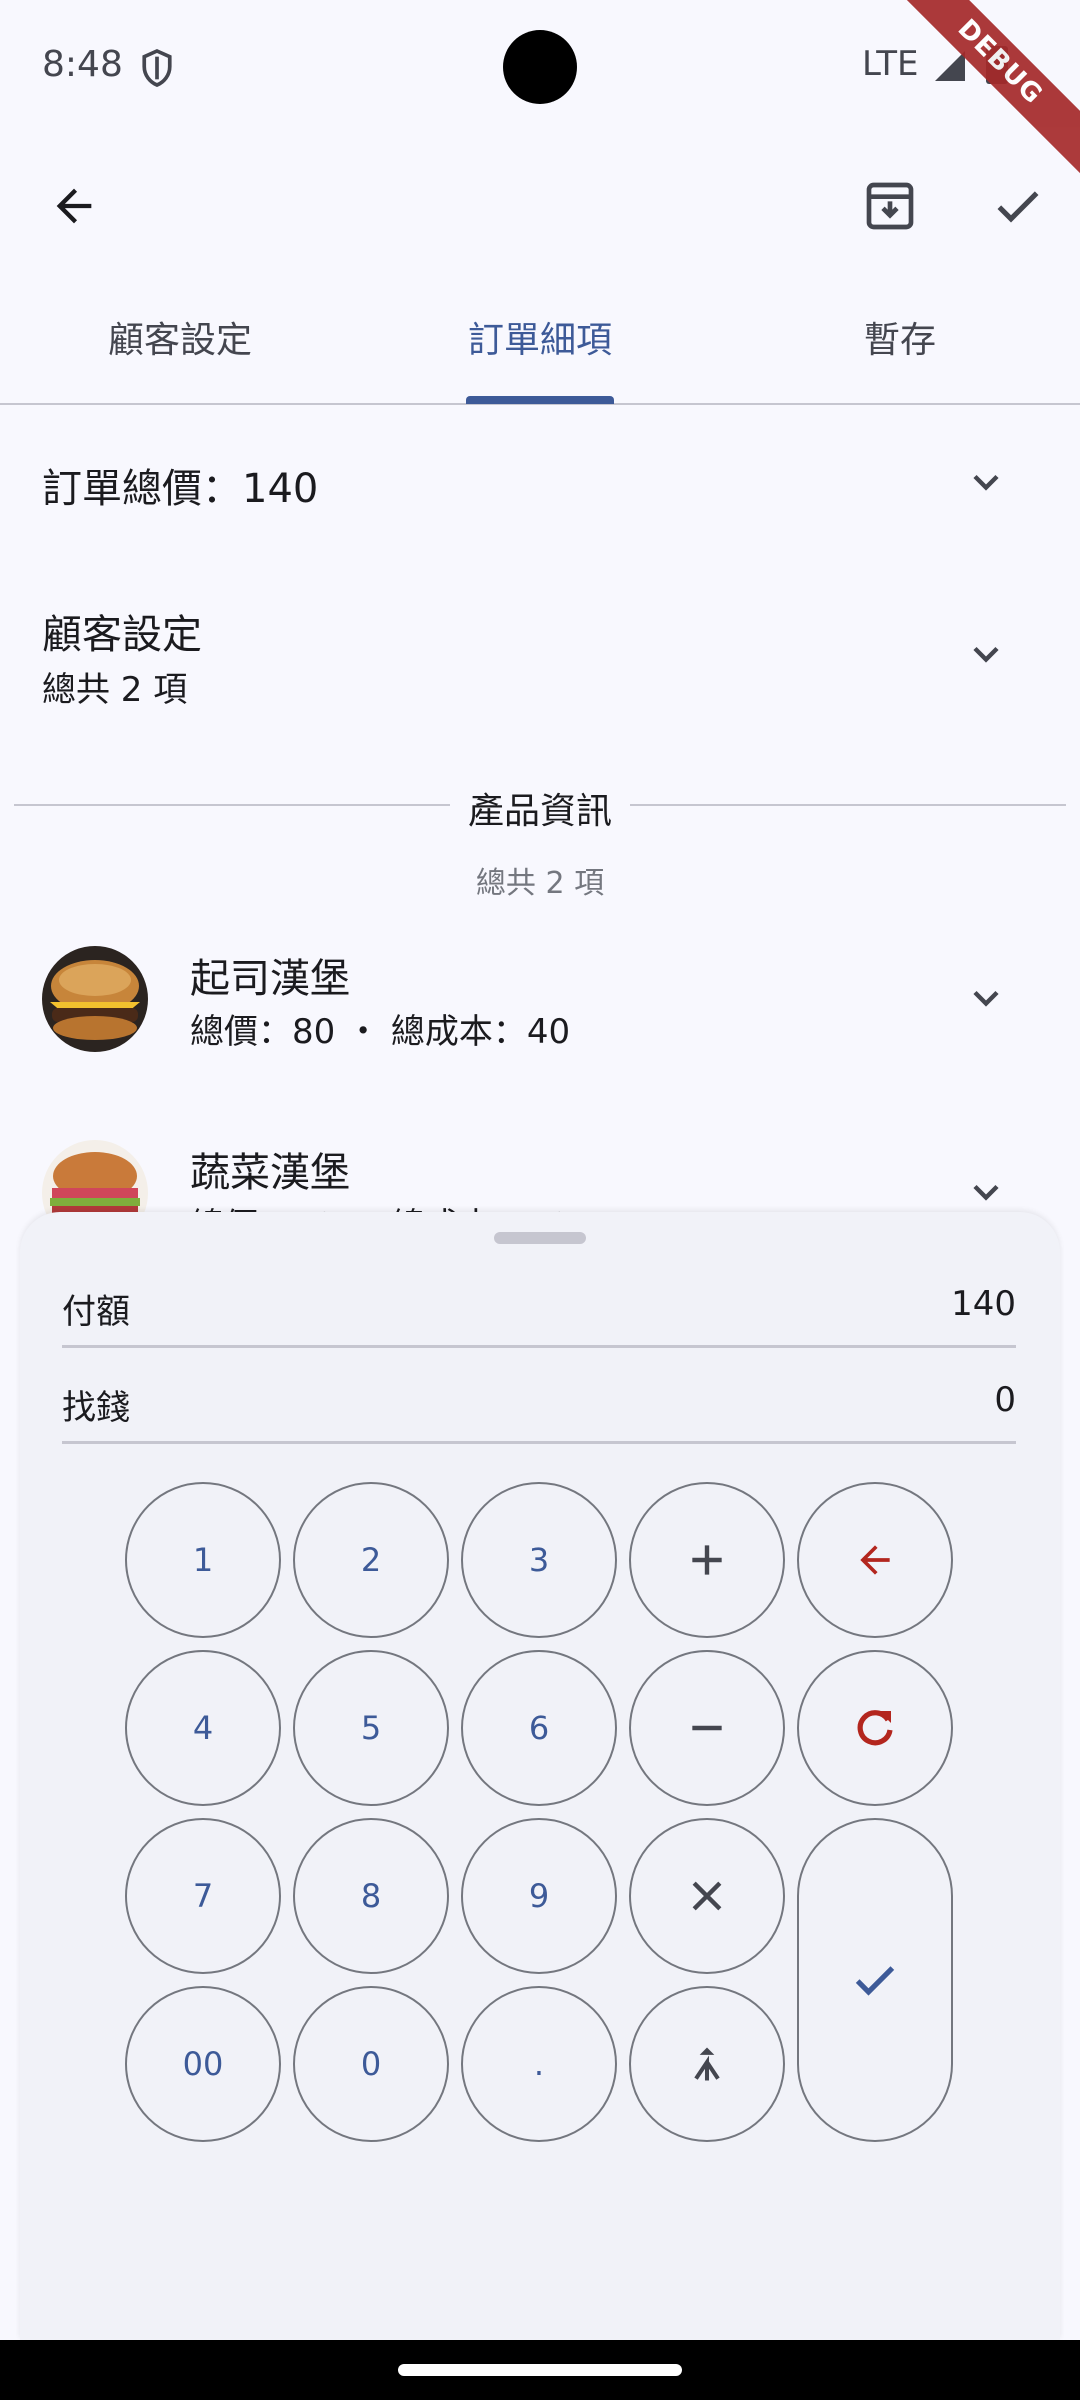  Describe the element at coordinates (203, 1560) in the screenshot. I see `key-1: 1` at that location.